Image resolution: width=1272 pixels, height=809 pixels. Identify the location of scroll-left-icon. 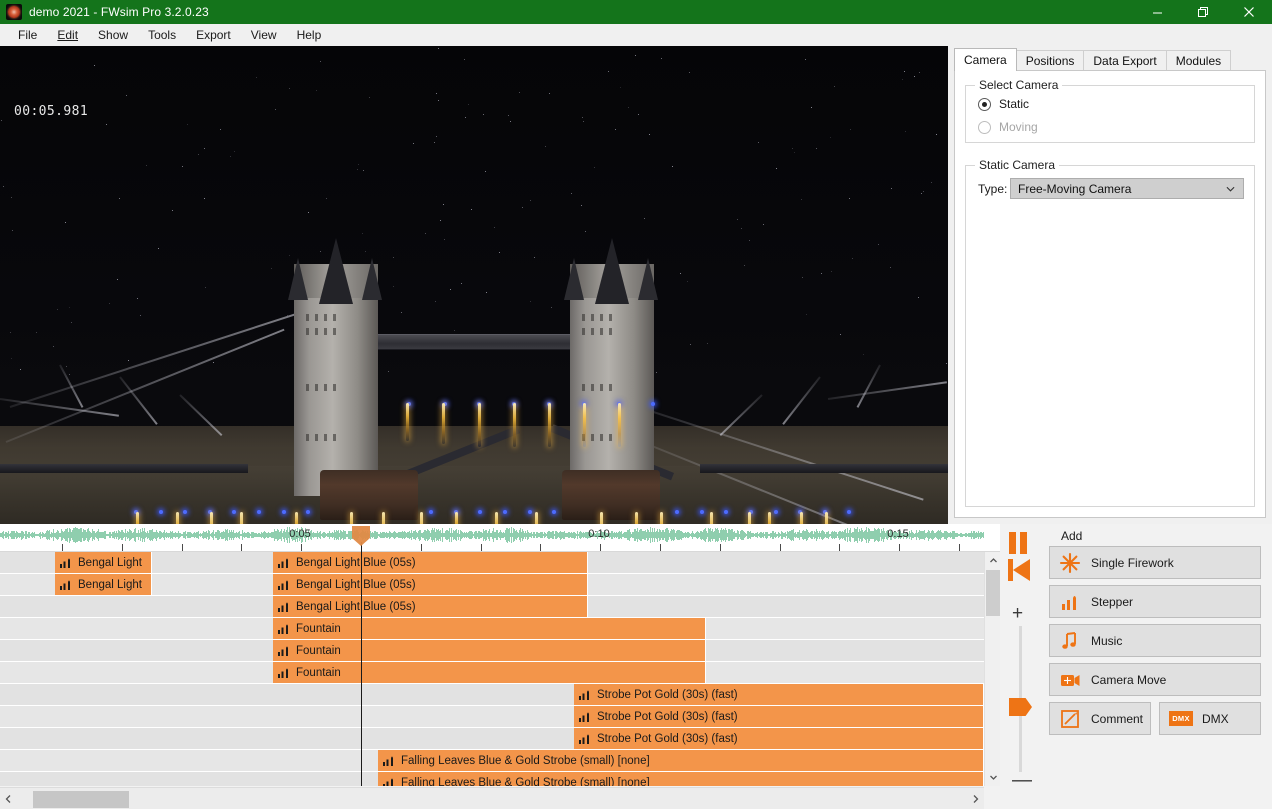
(8, 798).